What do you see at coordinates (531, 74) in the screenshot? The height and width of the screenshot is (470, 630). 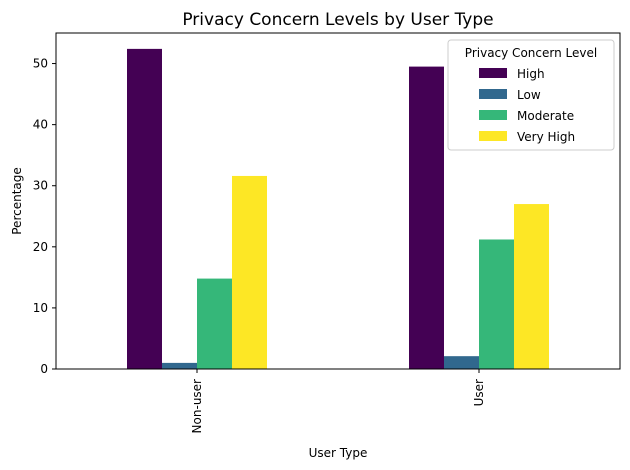 I see `legend-label: High` at bounding box center [531, 74].